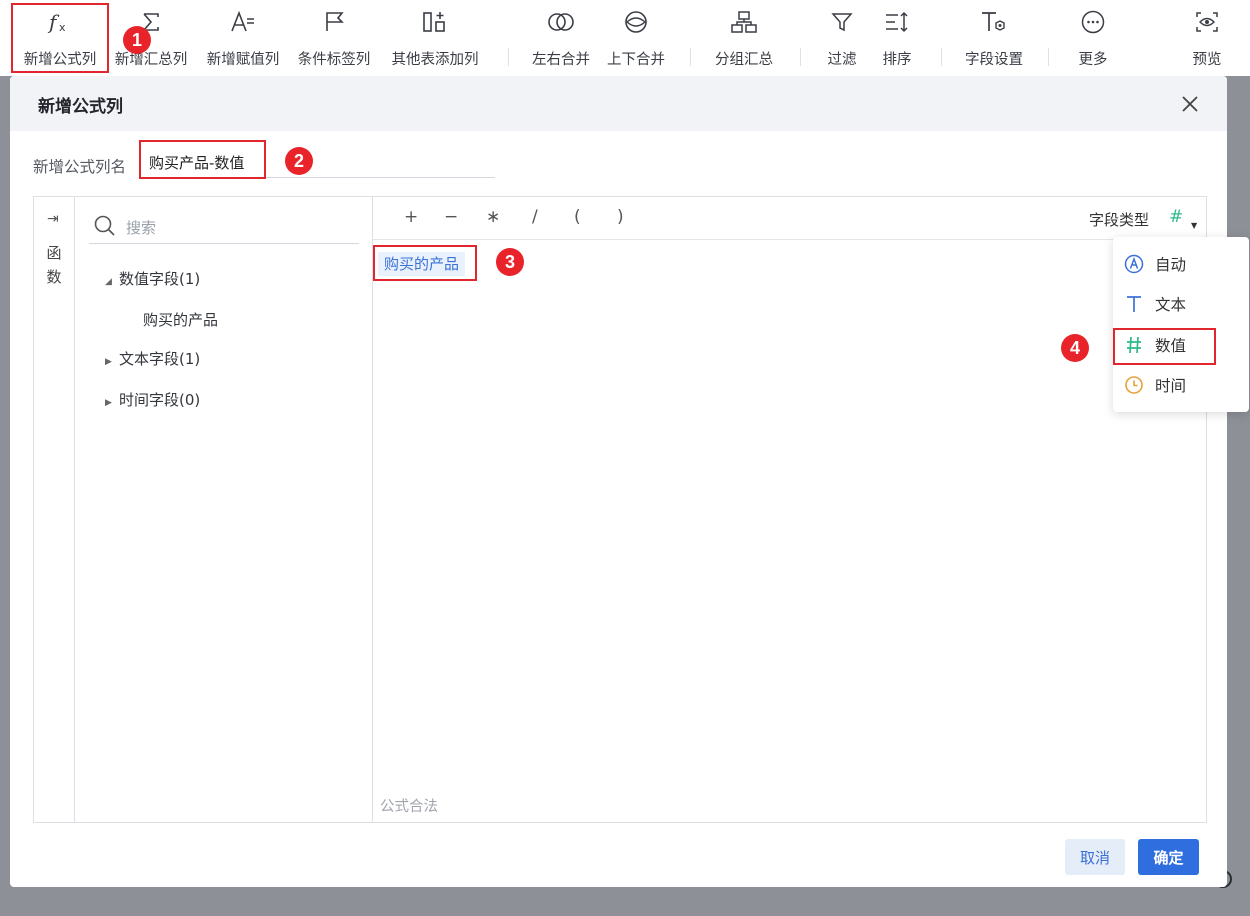 Image resolution: width=1250 pixels, height=916 pixels. Describe the element at coordinates (842, 60) in the screenshot. I see `toolbar-label: 过滤` at that location.